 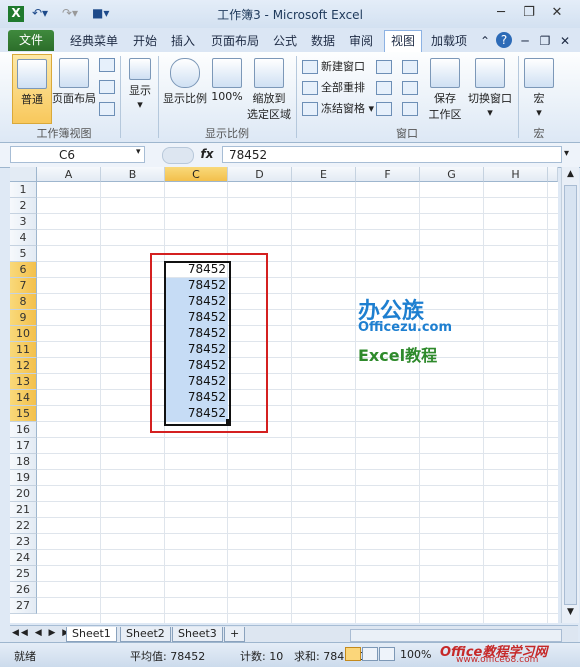 What do you see at coordinates (384, 88) in the screenshot?
I see `hide-icon` at bounding box center [384, 88].